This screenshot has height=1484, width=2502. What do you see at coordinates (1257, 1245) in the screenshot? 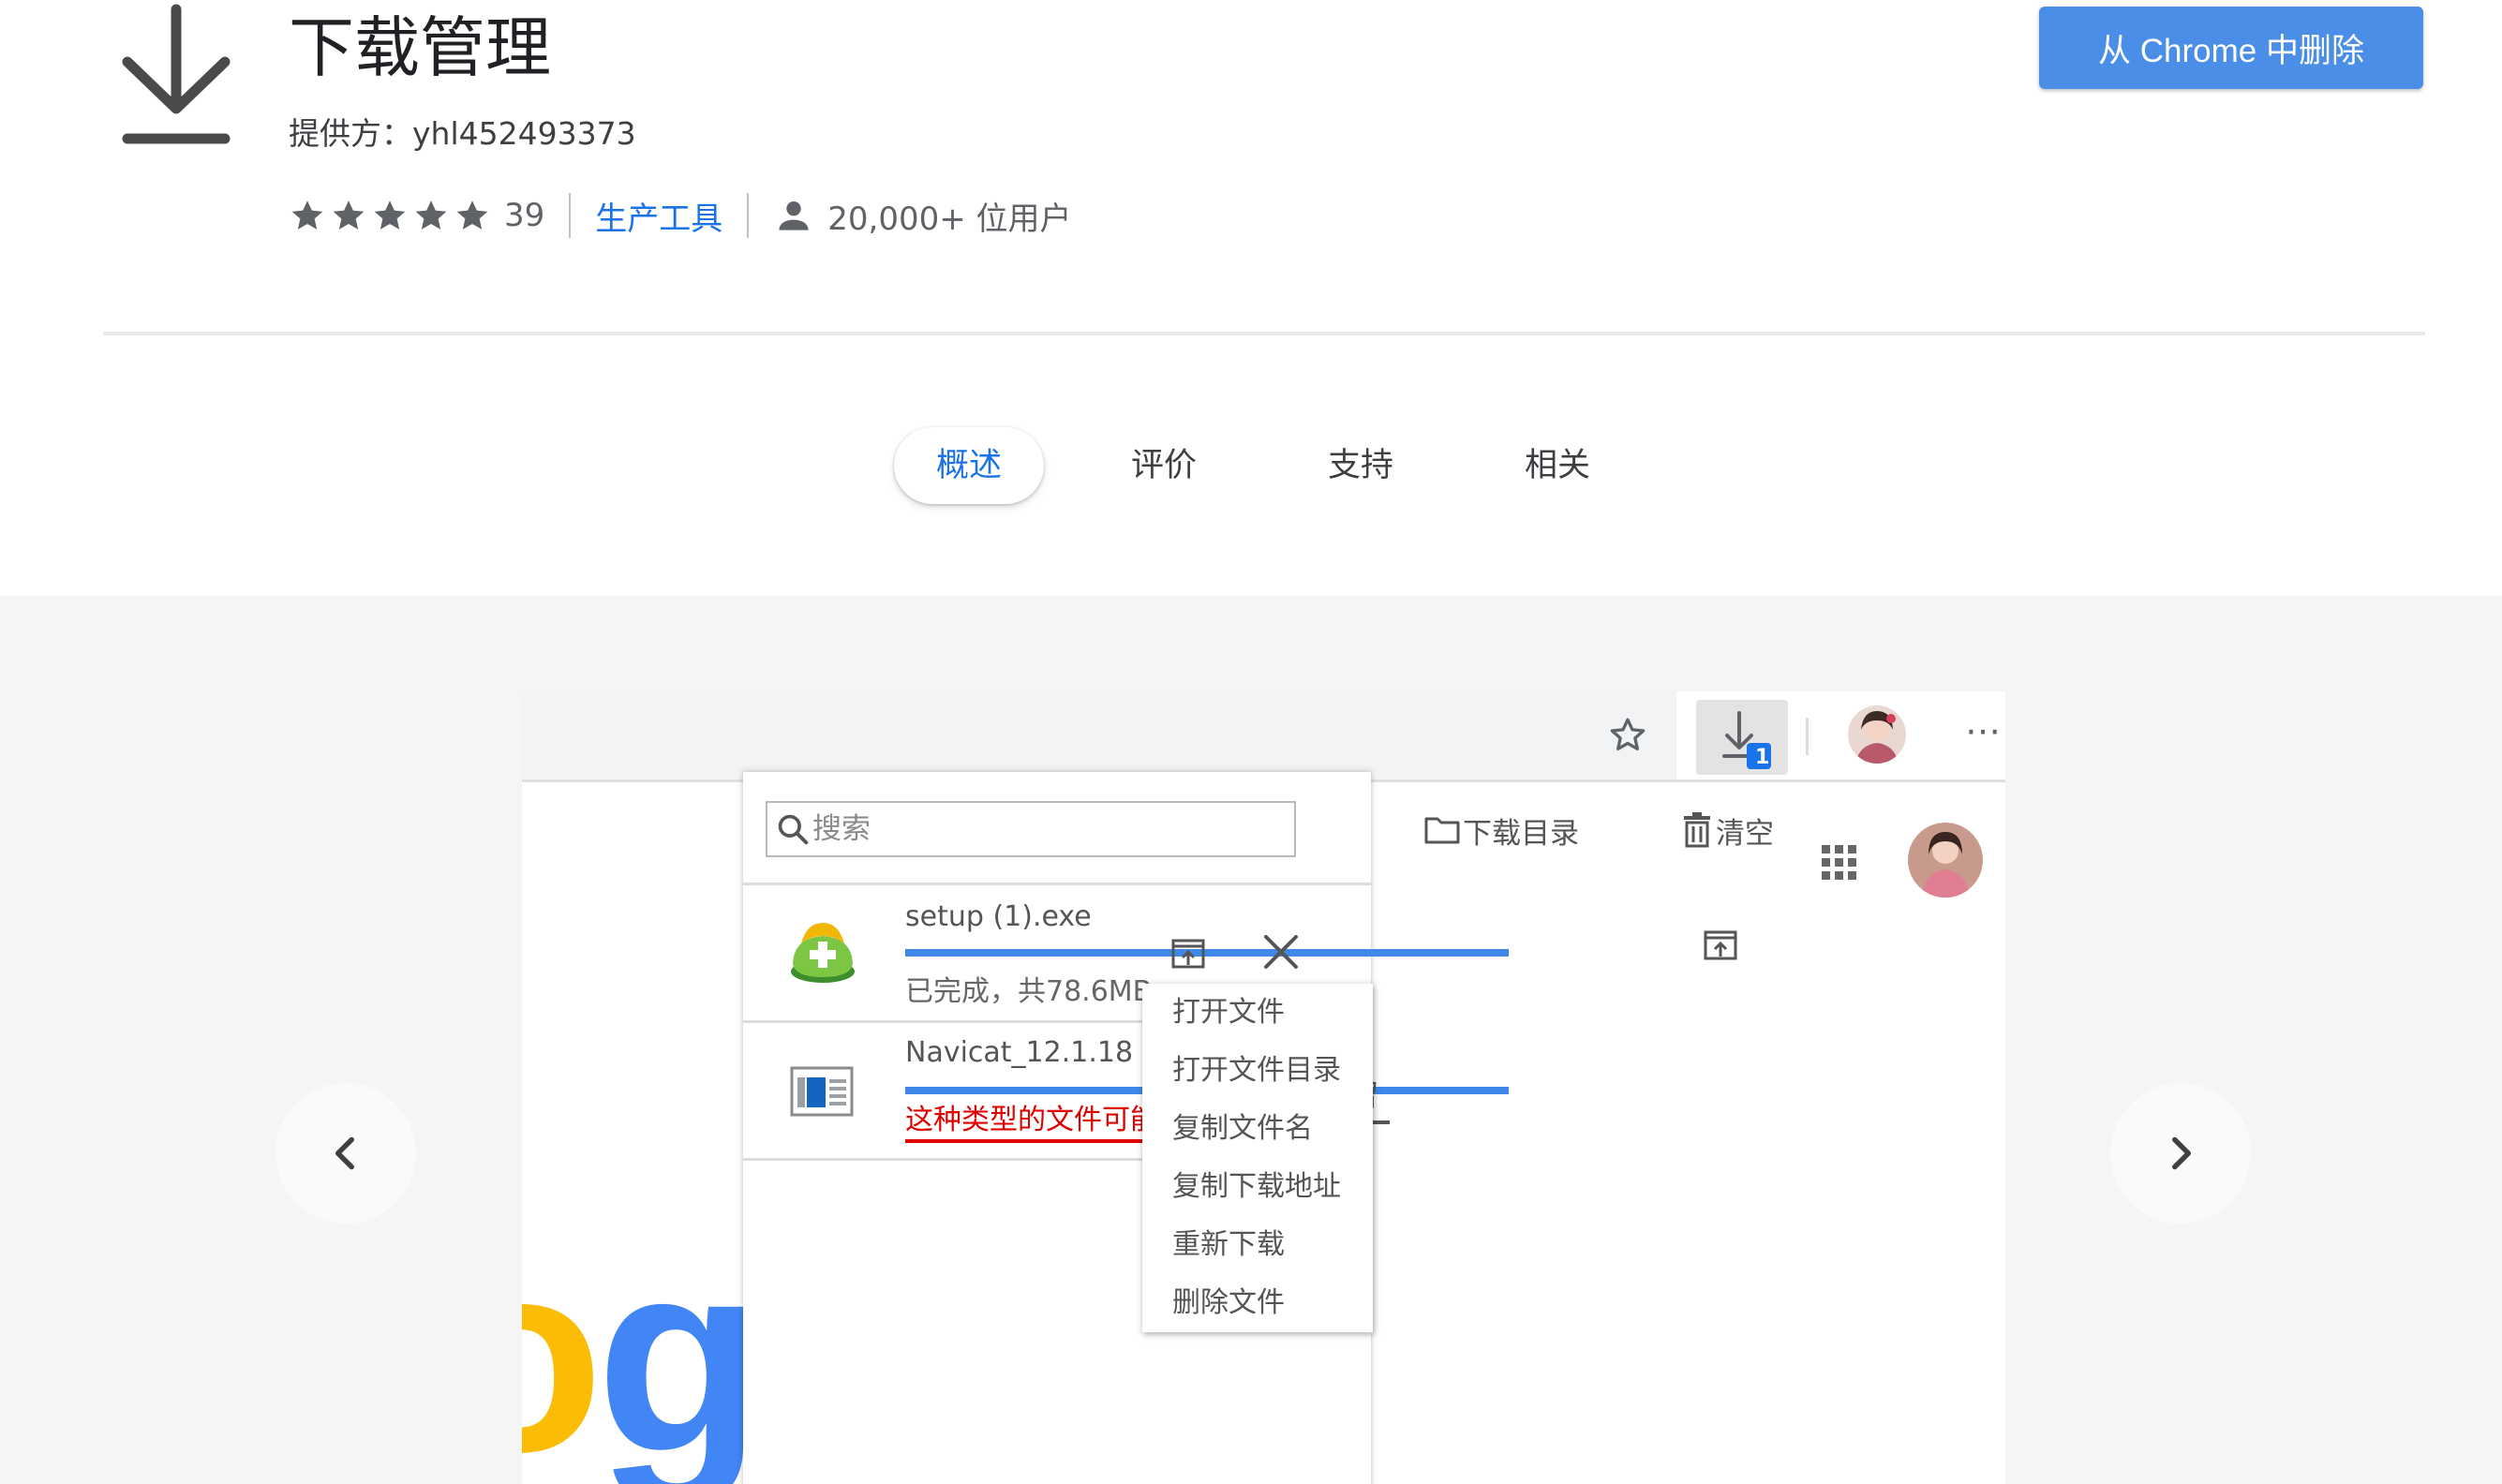
I see `menu-item-redownload: 重新下载` at bounding box center [1257, 1245].